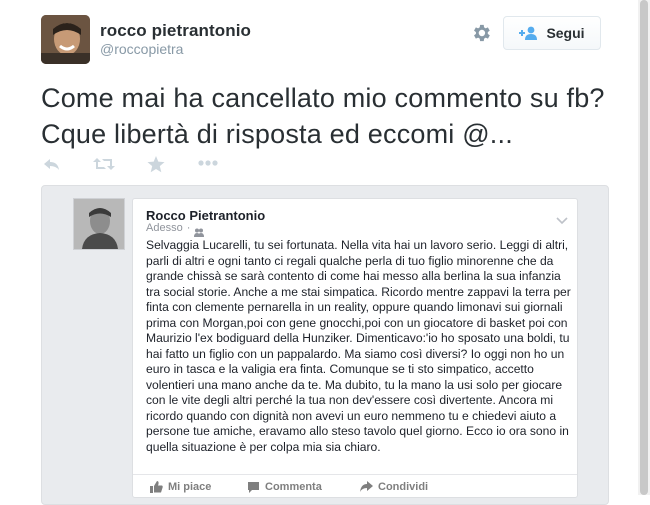 This screenshot has width=650, height=505. What do you see at coordinates (565, 33) in the screenshot?
I see `follow-label: Segui` at bounding box center [565, 33].